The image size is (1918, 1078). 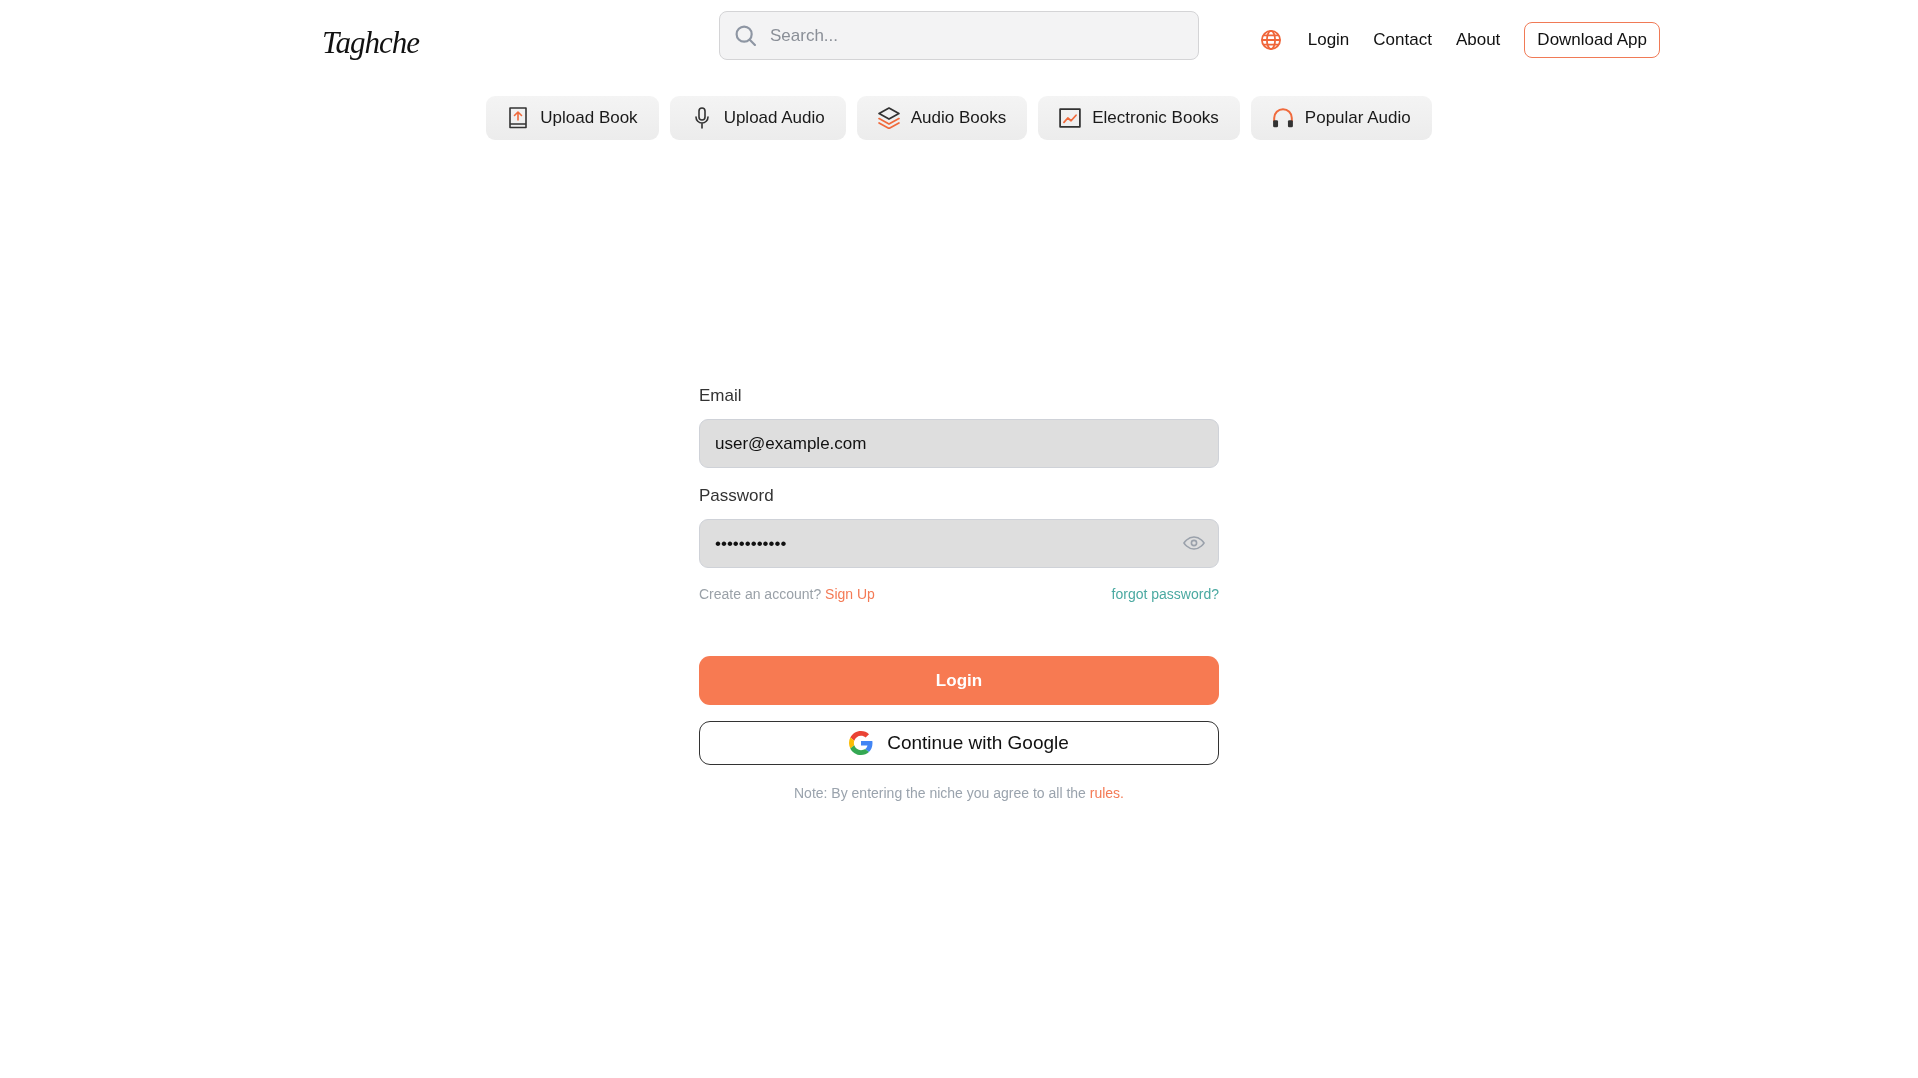 I want to click on password-field: ••••••••••••, so click(x=959, y=543).